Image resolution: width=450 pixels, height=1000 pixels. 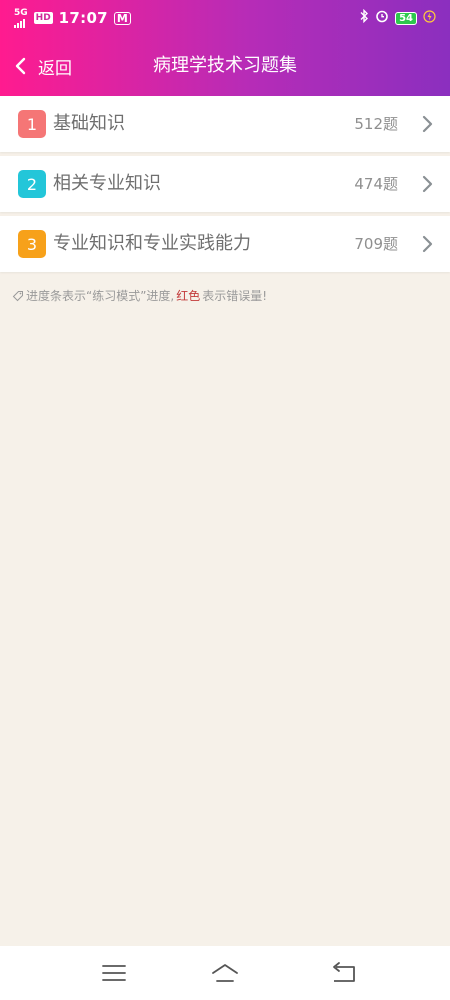 I want to click on signal-icon: 5G, so click(x=21, y=17).